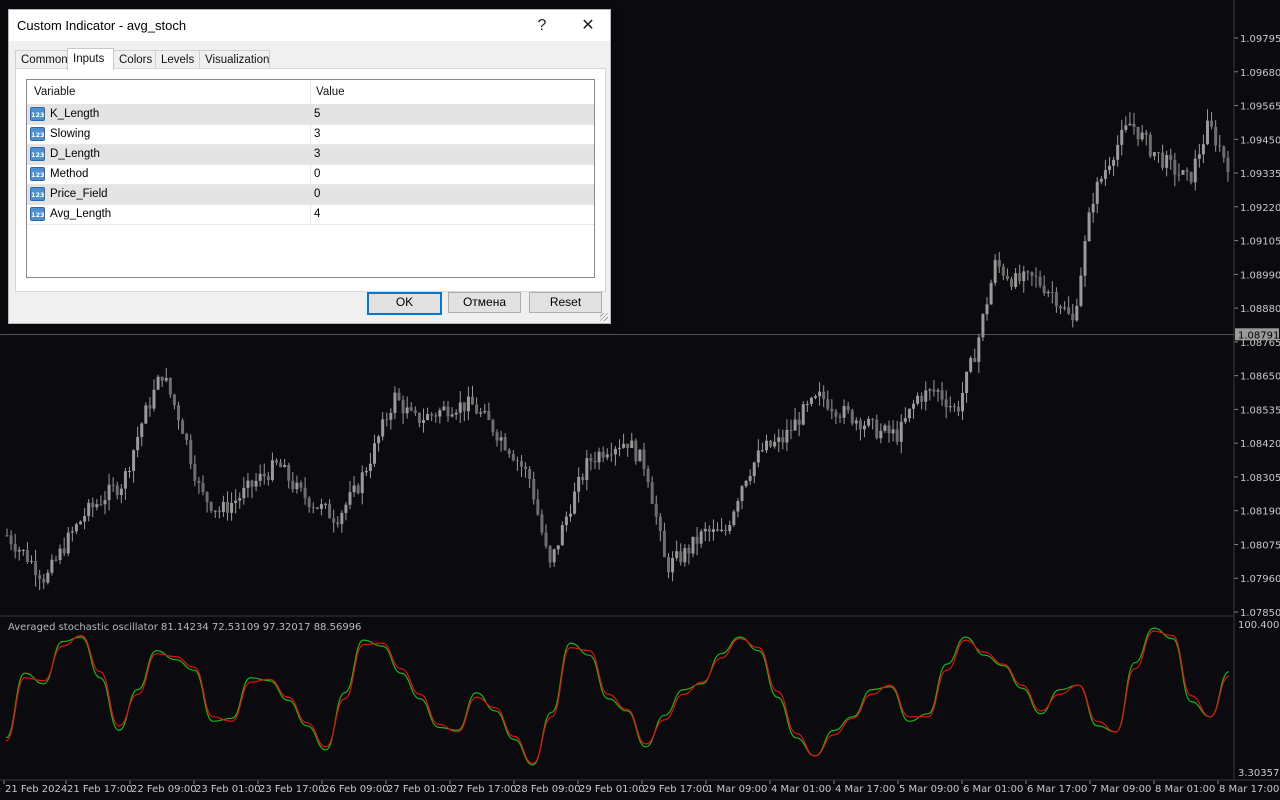  I want to click on table-row: 123 K_Length 5, so click(310, 115).